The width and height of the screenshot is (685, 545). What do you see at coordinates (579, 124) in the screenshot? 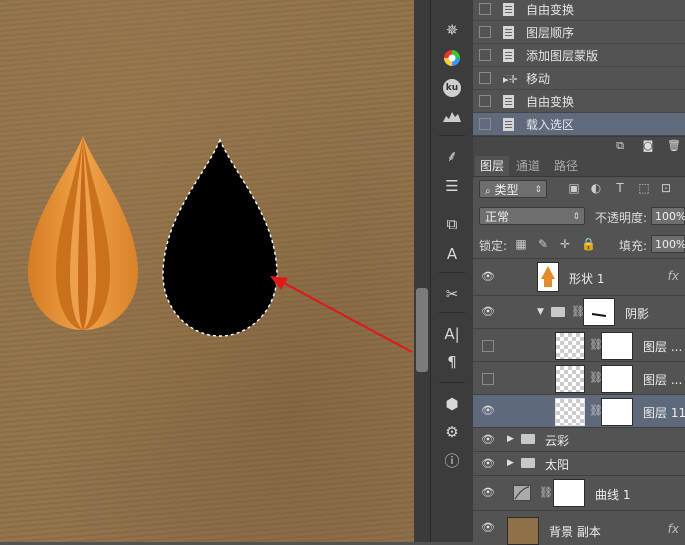
I see `history-item-active: 载入选区` at bounding box center [579, 124].